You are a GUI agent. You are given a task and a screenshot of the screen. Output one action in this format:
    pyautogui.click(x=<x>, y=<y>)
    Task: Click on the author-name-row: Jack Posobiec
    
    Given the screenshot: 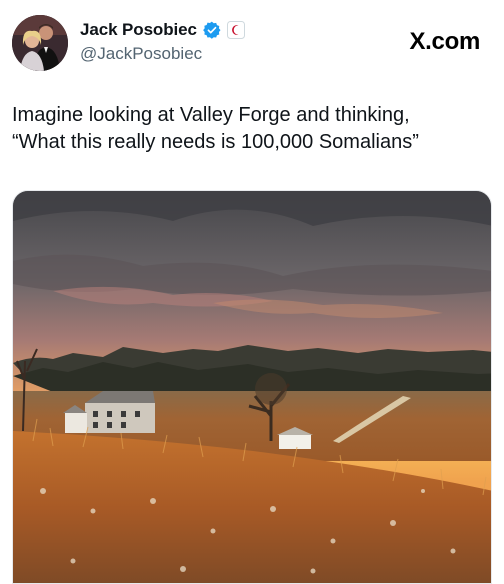 What is the action you would take?
    pyautogui.click(x=162, y=30)
    